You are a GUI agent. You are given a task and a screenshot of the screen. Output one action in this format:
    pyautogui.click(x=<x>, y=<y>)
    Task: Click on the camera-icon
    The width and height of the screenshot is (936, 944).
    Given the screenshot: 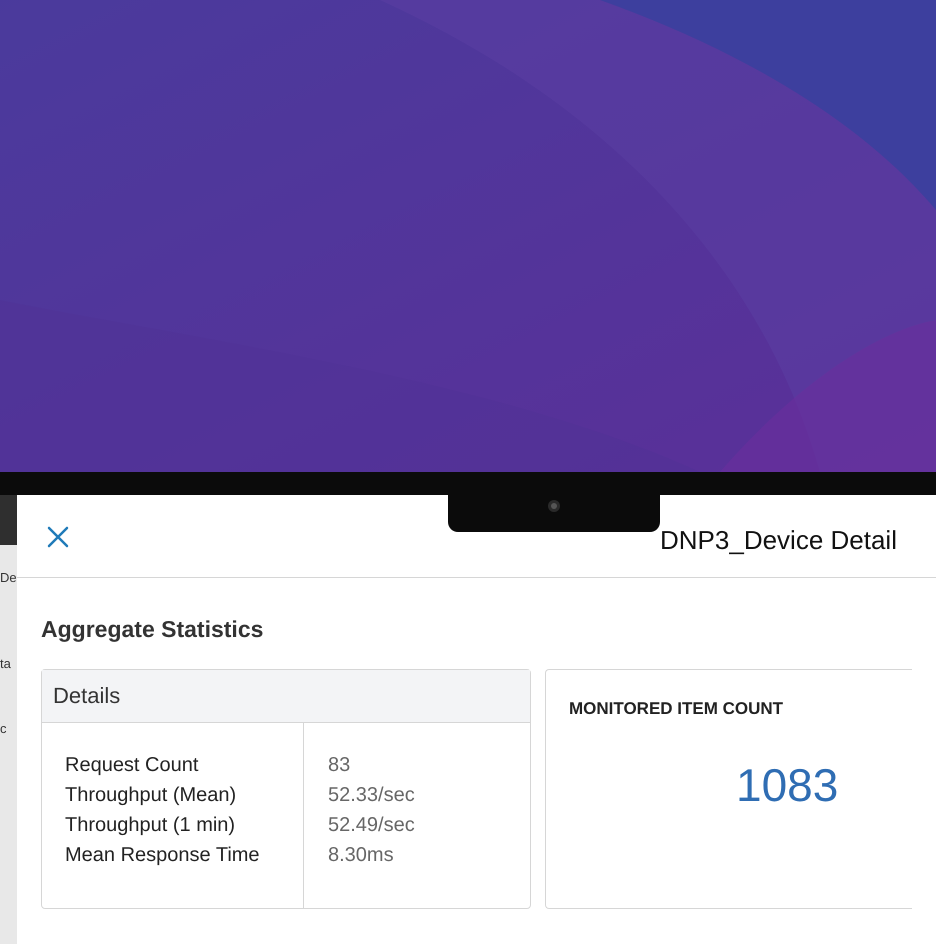 What is the action you would take?
    pyautogui.click(x=554, y=506)
    